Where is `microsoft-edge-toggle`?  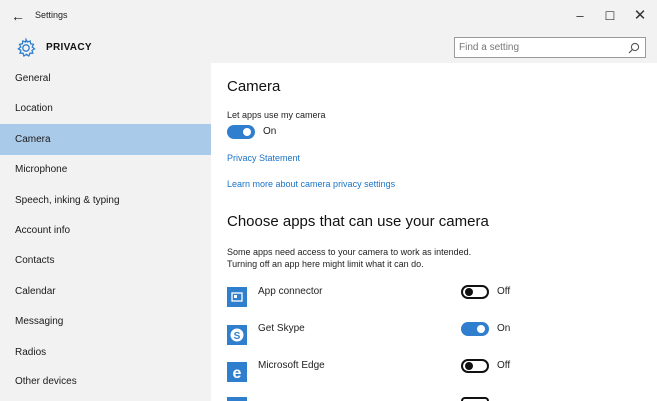 microsoft-edge-toggle is located at coordinates (475, 366).